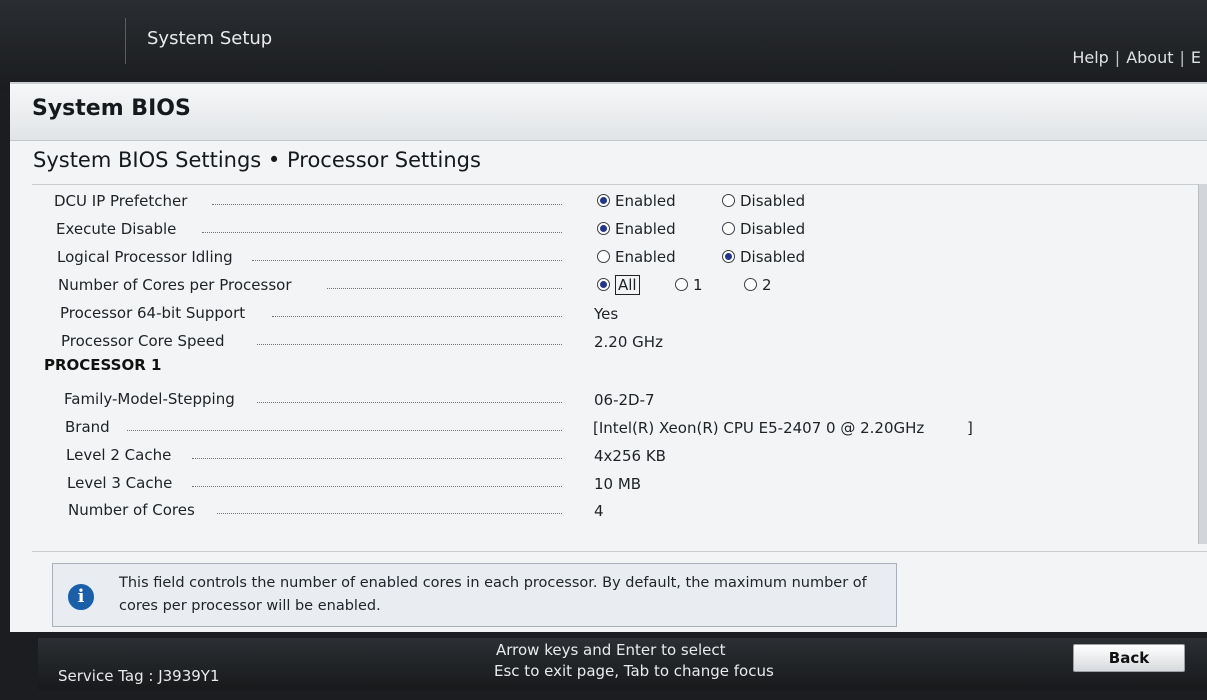 The width and height of the screenshot is (1207, 700). Describe the element at coordinates (122, 455) in the screenshot. I see `info-label: Level 2 Cache` at that location.